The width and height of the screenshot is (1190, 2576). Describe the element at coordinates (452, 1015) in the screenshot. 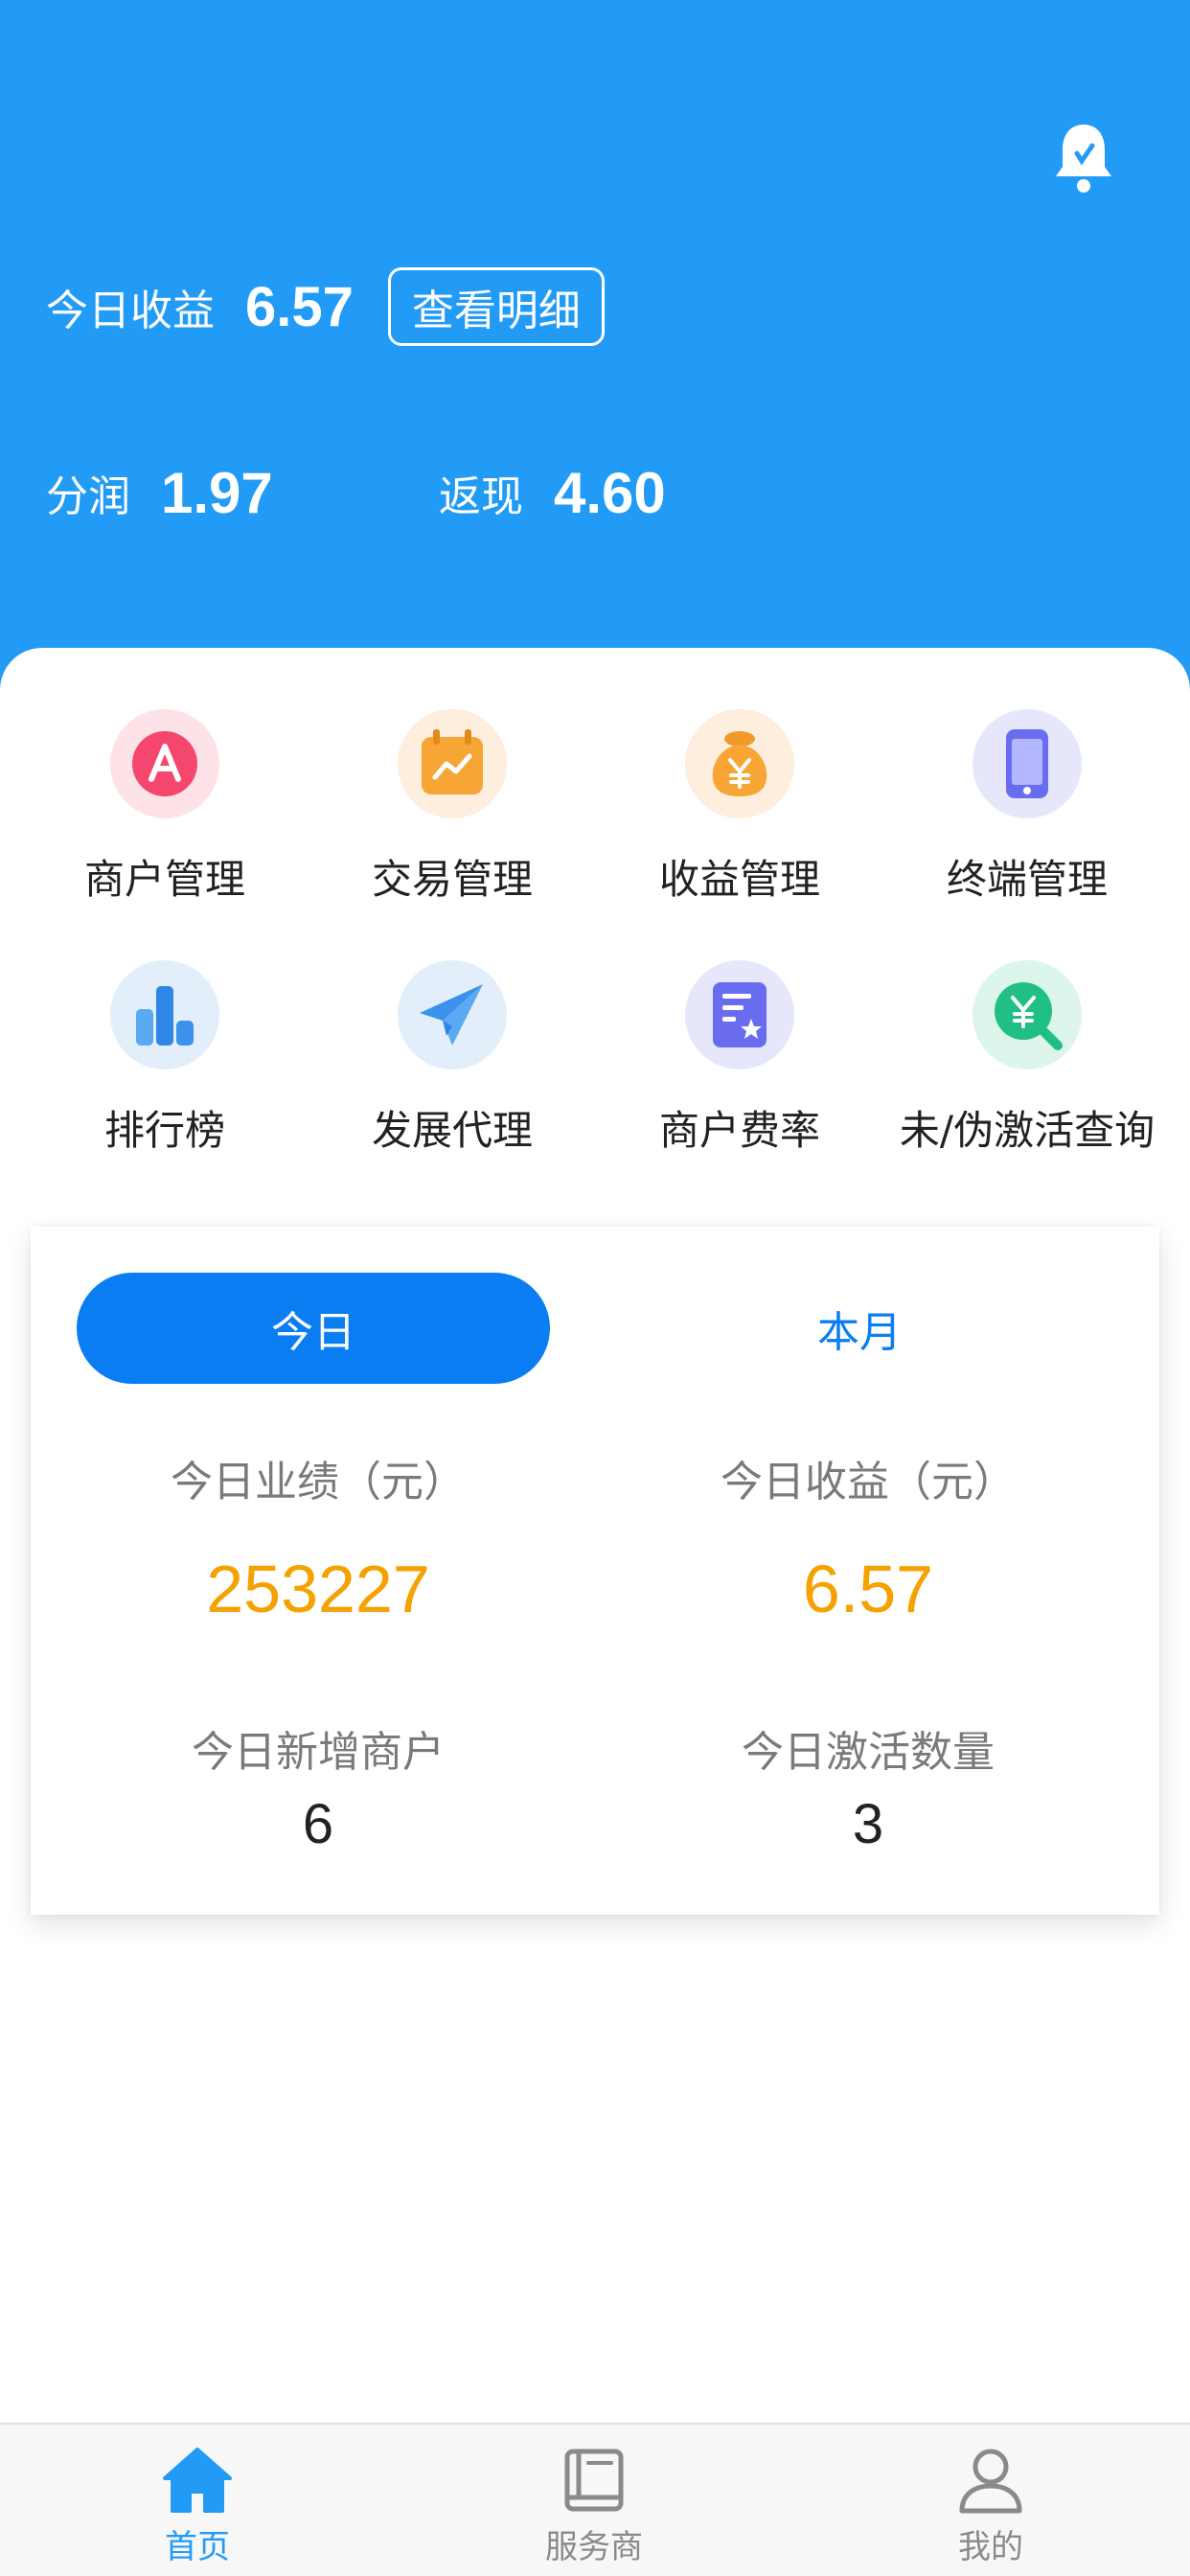

I see `paper-plane-icon` at that location.